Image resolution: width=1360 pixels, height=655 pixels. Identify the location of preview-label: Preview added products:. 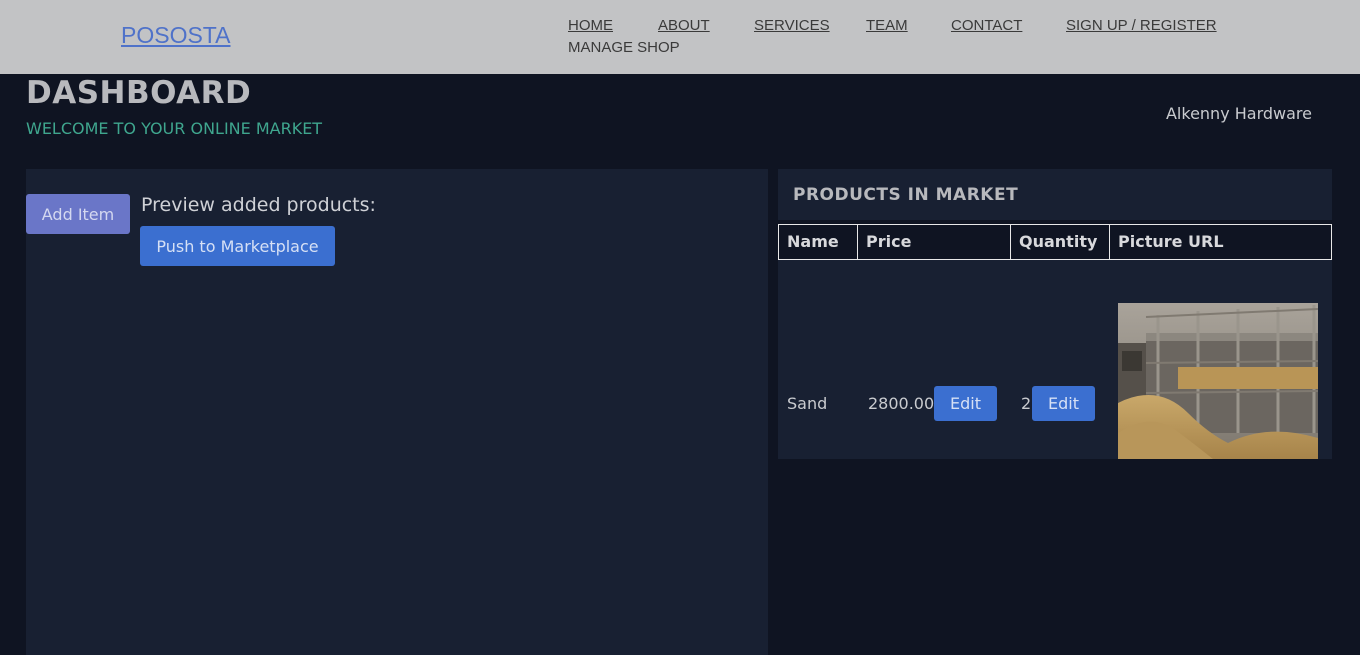
(258, 205).